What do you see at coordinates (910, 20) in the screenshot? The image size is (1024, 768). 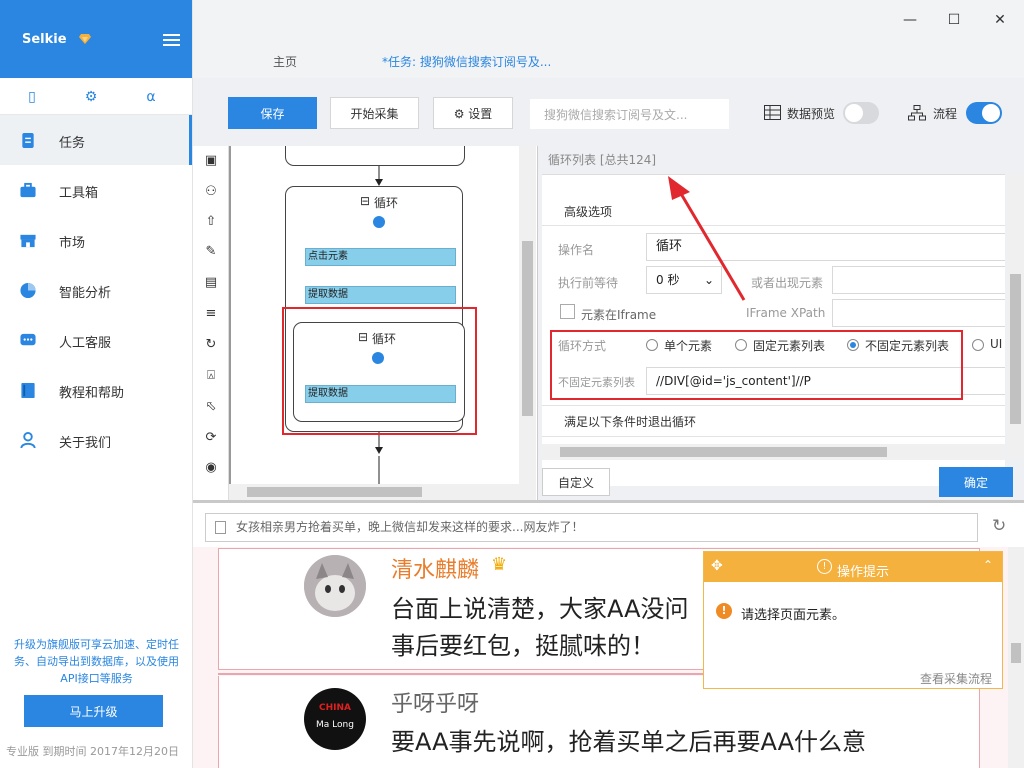 I see `minimize-icon: —` at bounding box center [910, 20].